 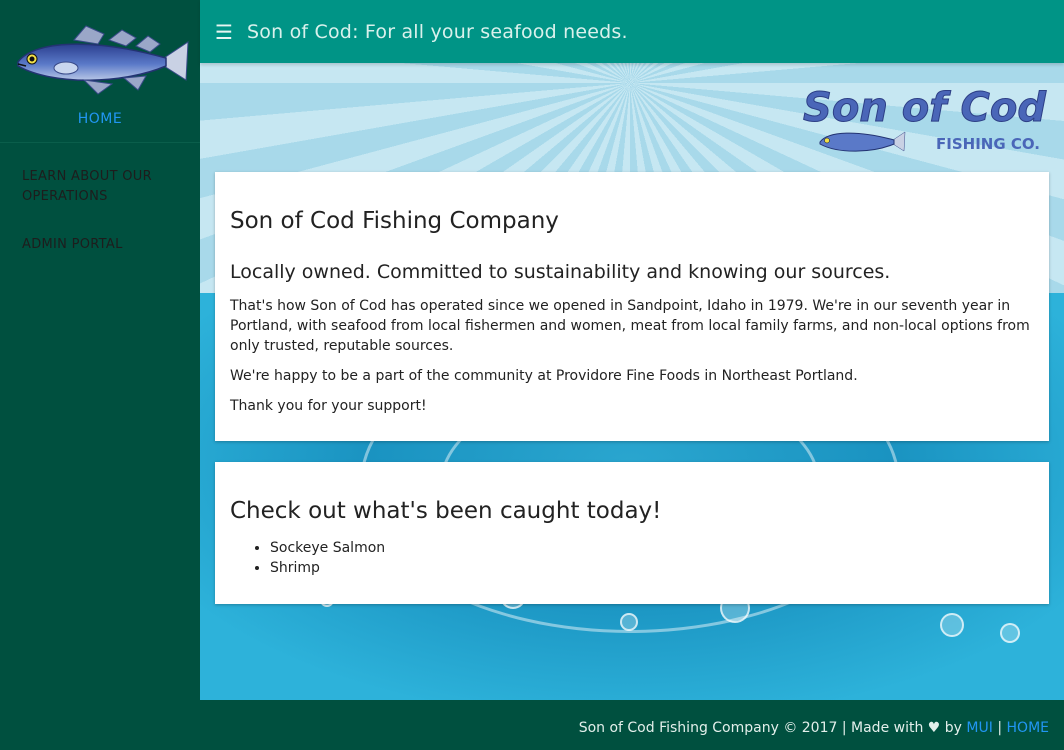 I want to click on sidebar-home-link: HOME, so click(x=100, y=119).